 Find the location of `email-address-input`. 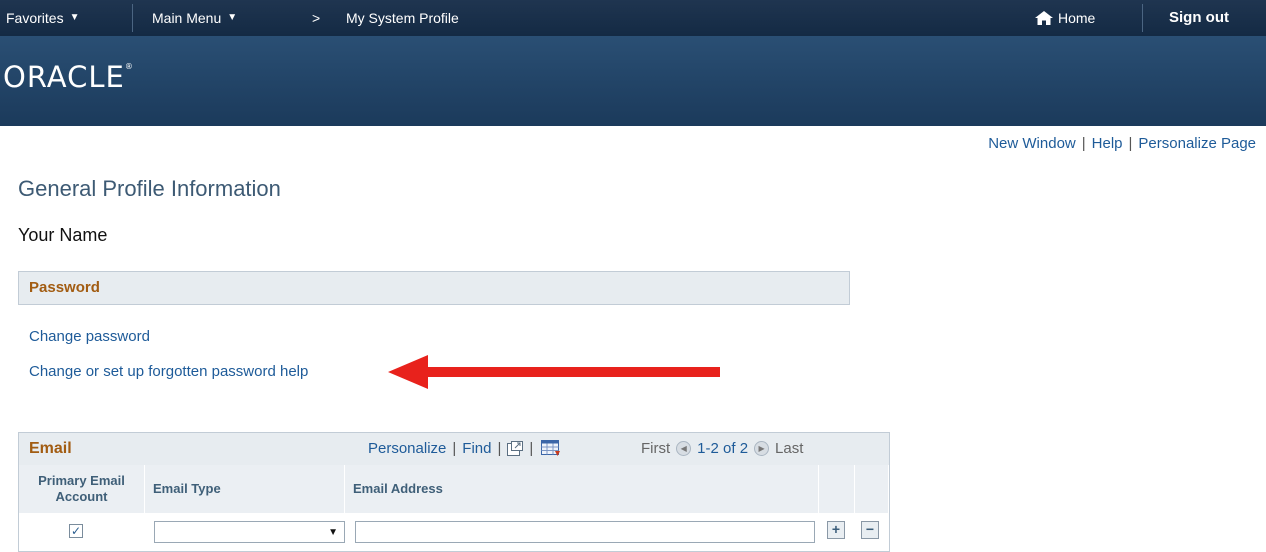

email-address-input is located at coordinates (585, 532).